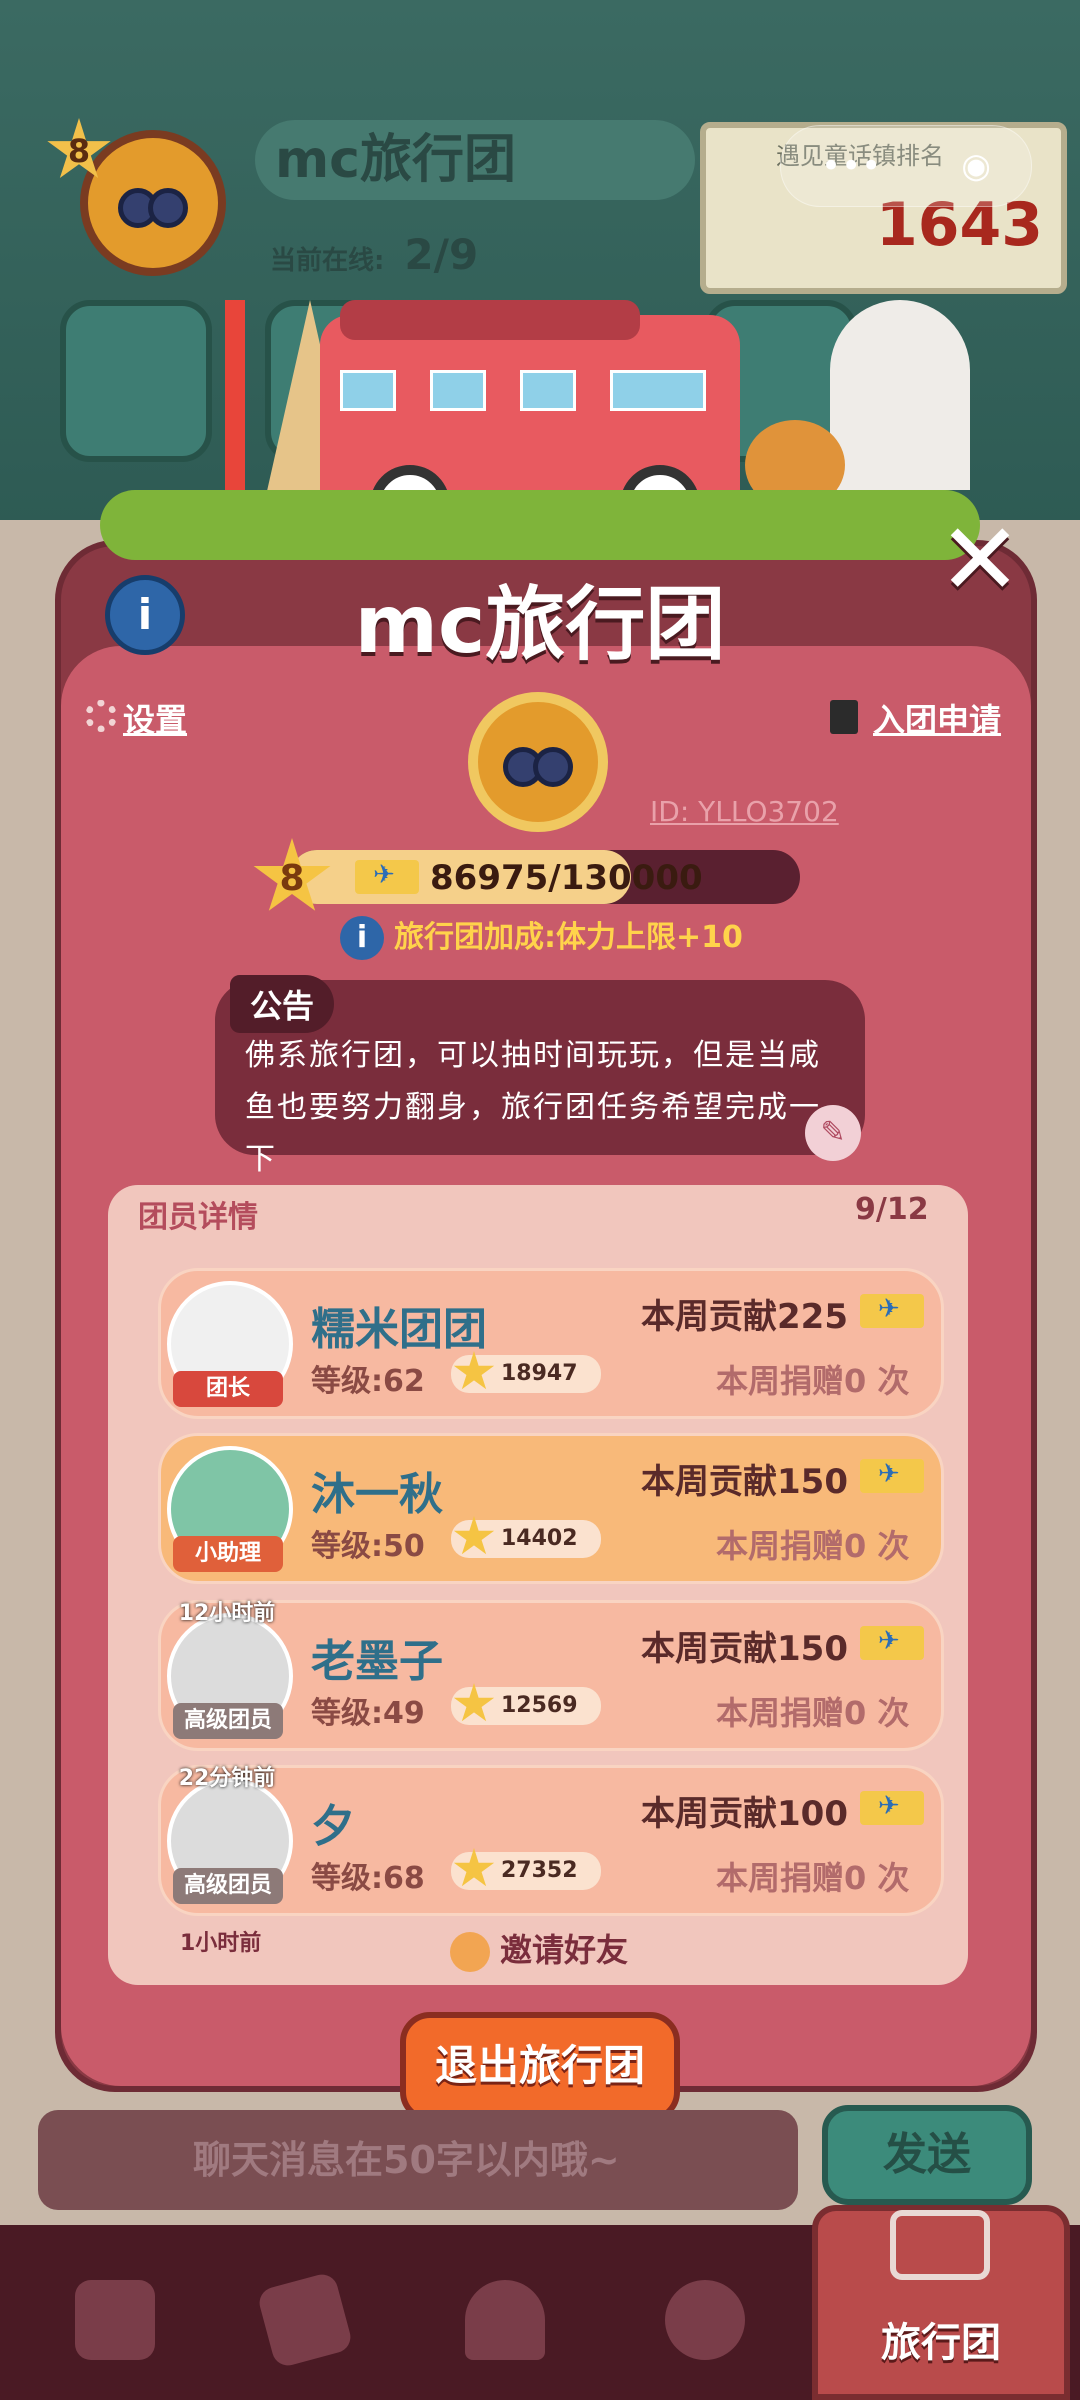 The width and height of the screenshot is (1080, 2400). I want to click on nav-bag, so click(115, 2320).